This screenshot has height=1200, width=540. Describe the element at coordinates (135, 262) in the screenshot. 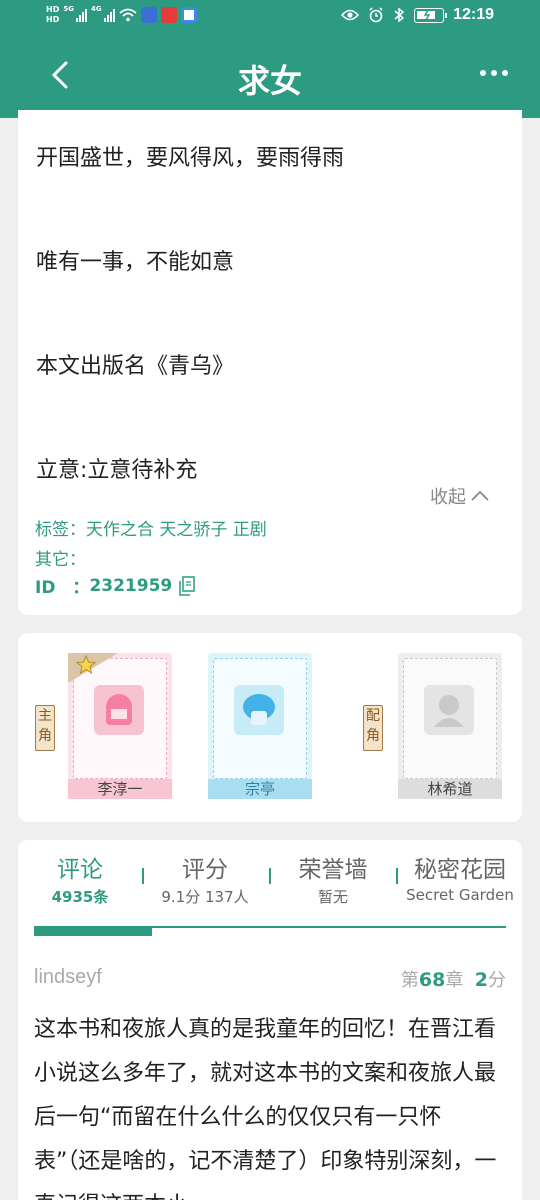

I see `intro-line: 唯有一事，不能如意` at that location.